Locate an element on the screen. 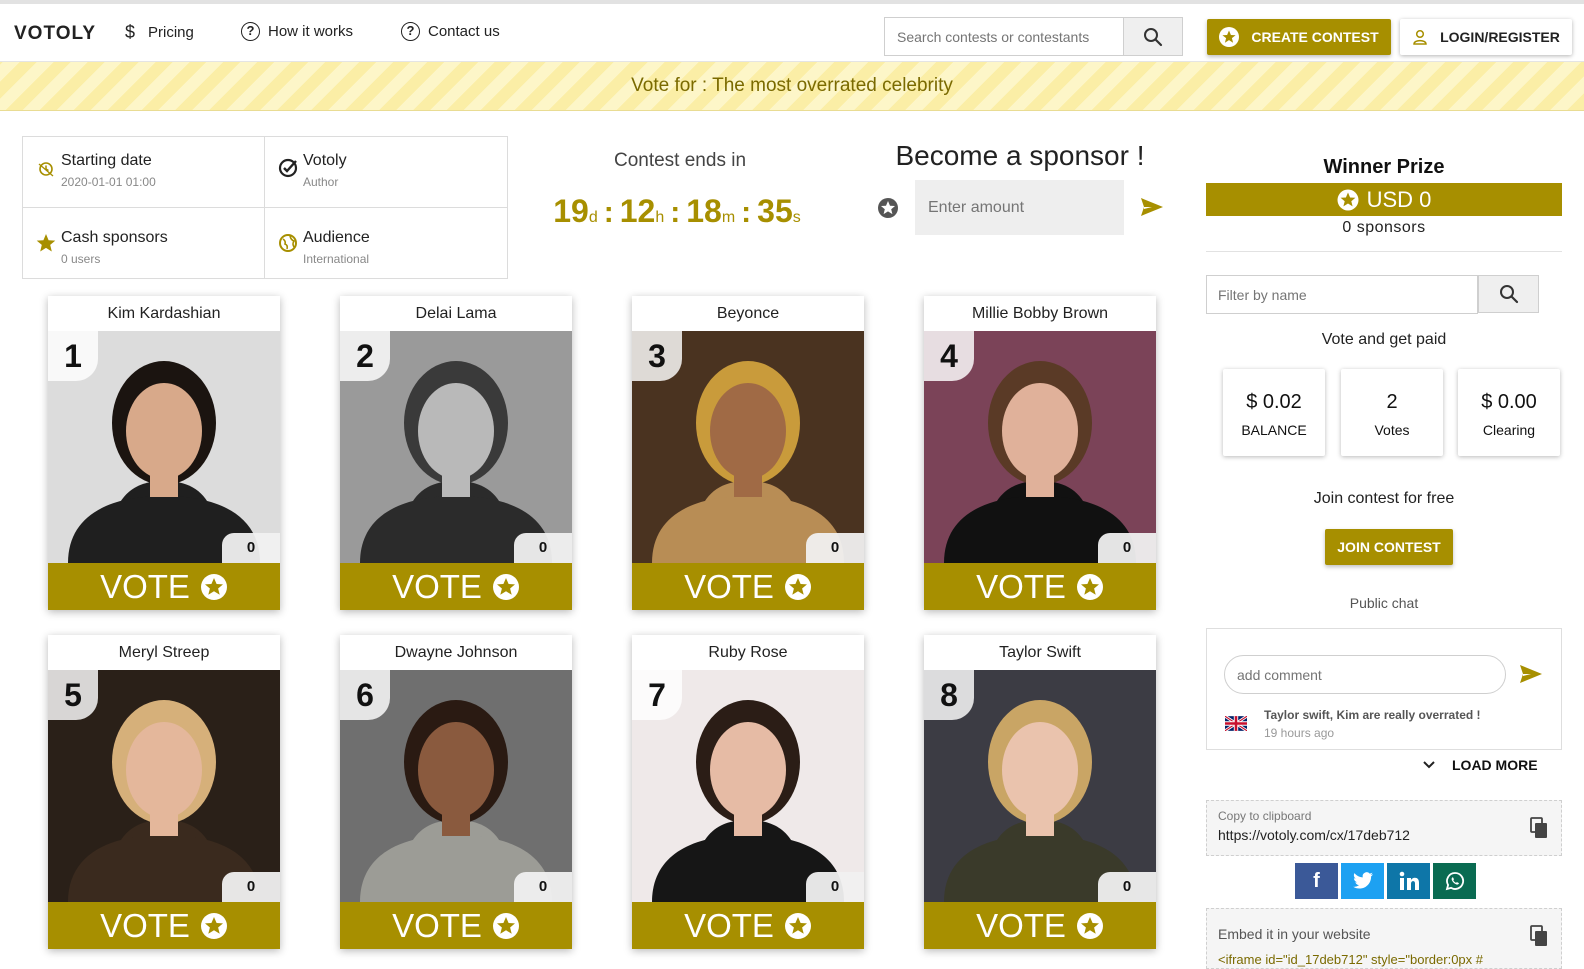 The height and width of the screenshot is (969, 1584). comment-input is located at coordinates (1365, 674).